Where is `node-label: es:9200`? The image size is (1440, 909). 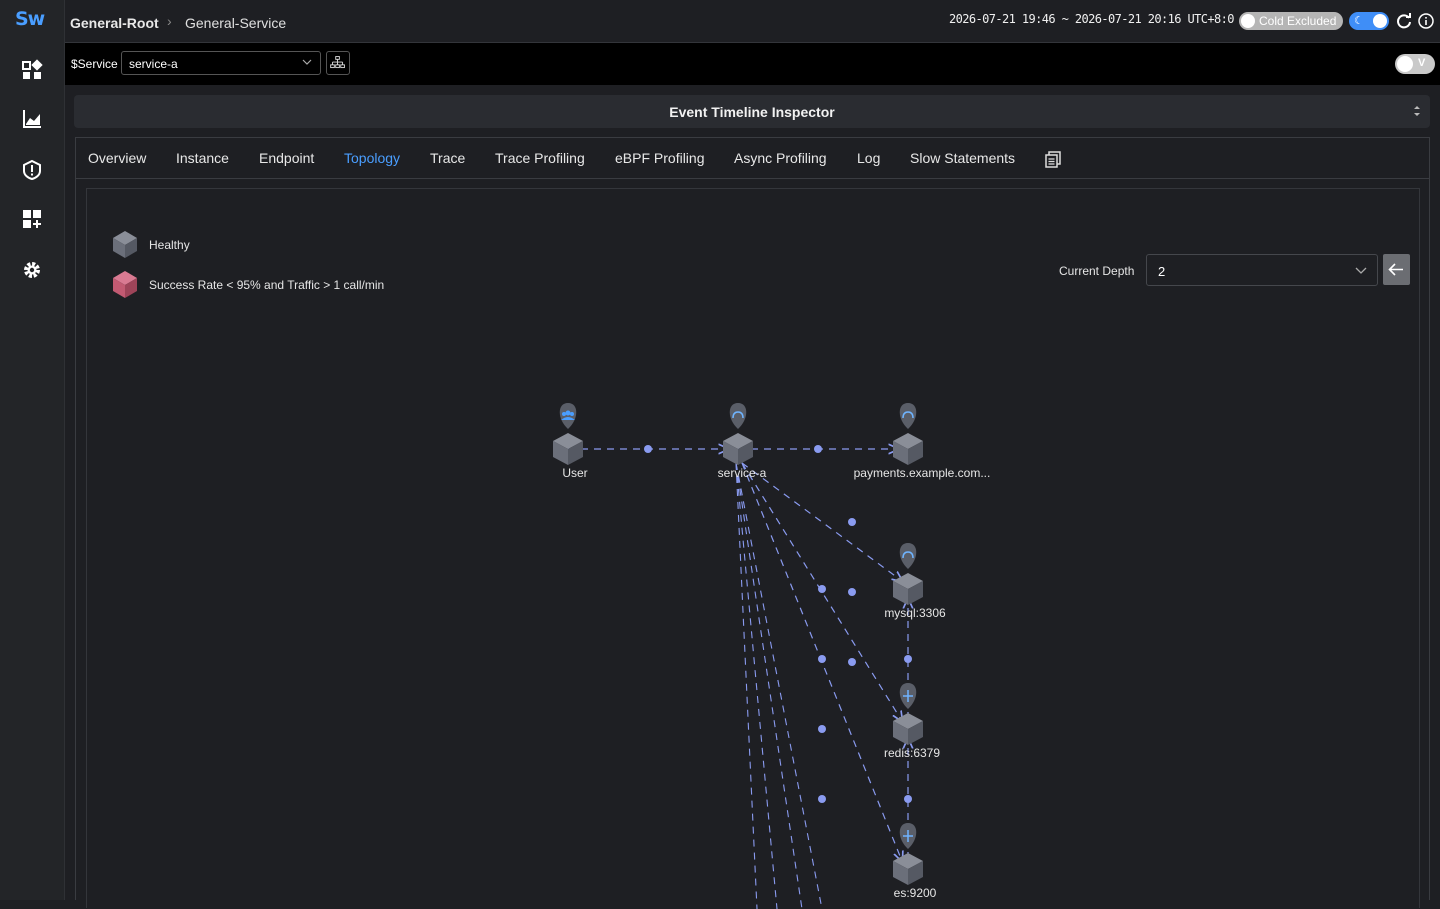
node-label: es:9200 is located at coordinates (915, 893).